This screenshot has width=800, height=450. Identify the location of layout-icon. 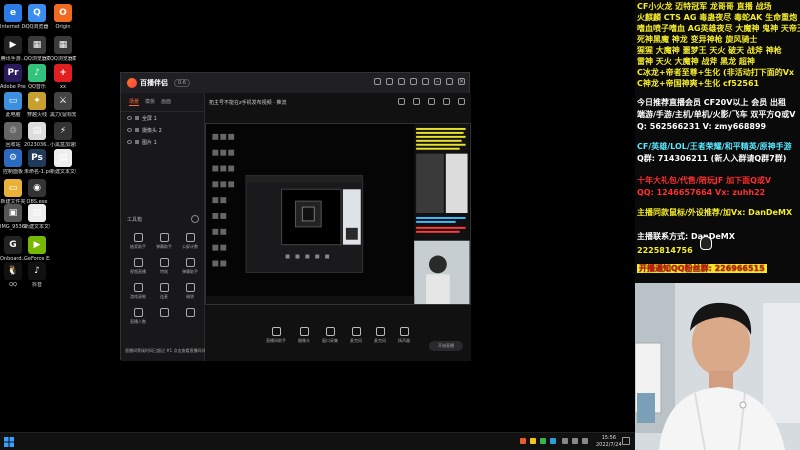
(416, 101).